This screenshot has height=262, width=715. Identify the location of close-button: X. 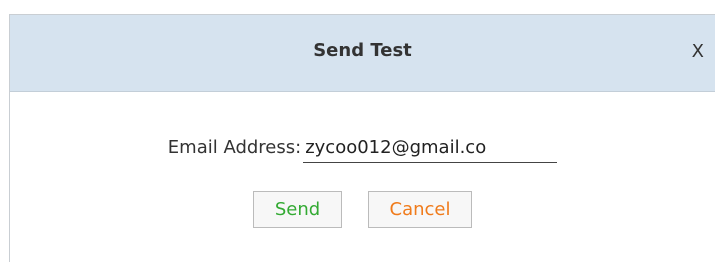
(698, 51).